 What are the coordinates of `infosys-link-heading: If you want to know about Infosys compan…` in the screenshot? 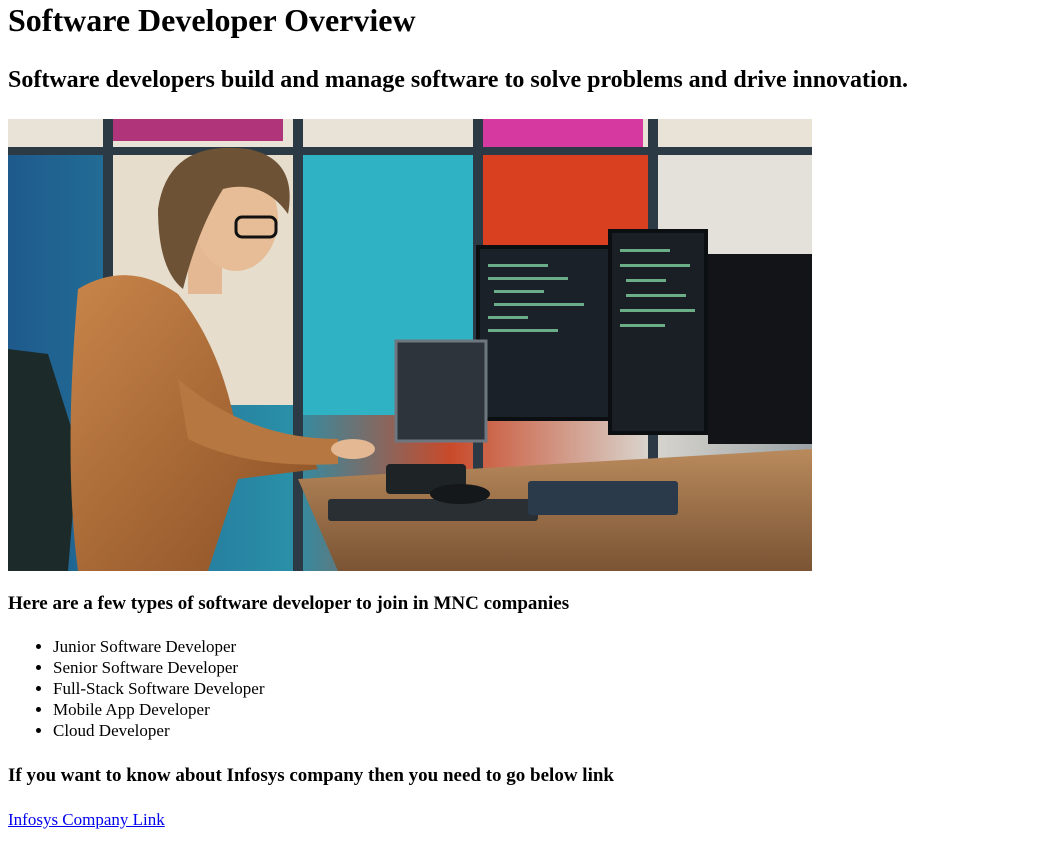 It's located at (311, 775).